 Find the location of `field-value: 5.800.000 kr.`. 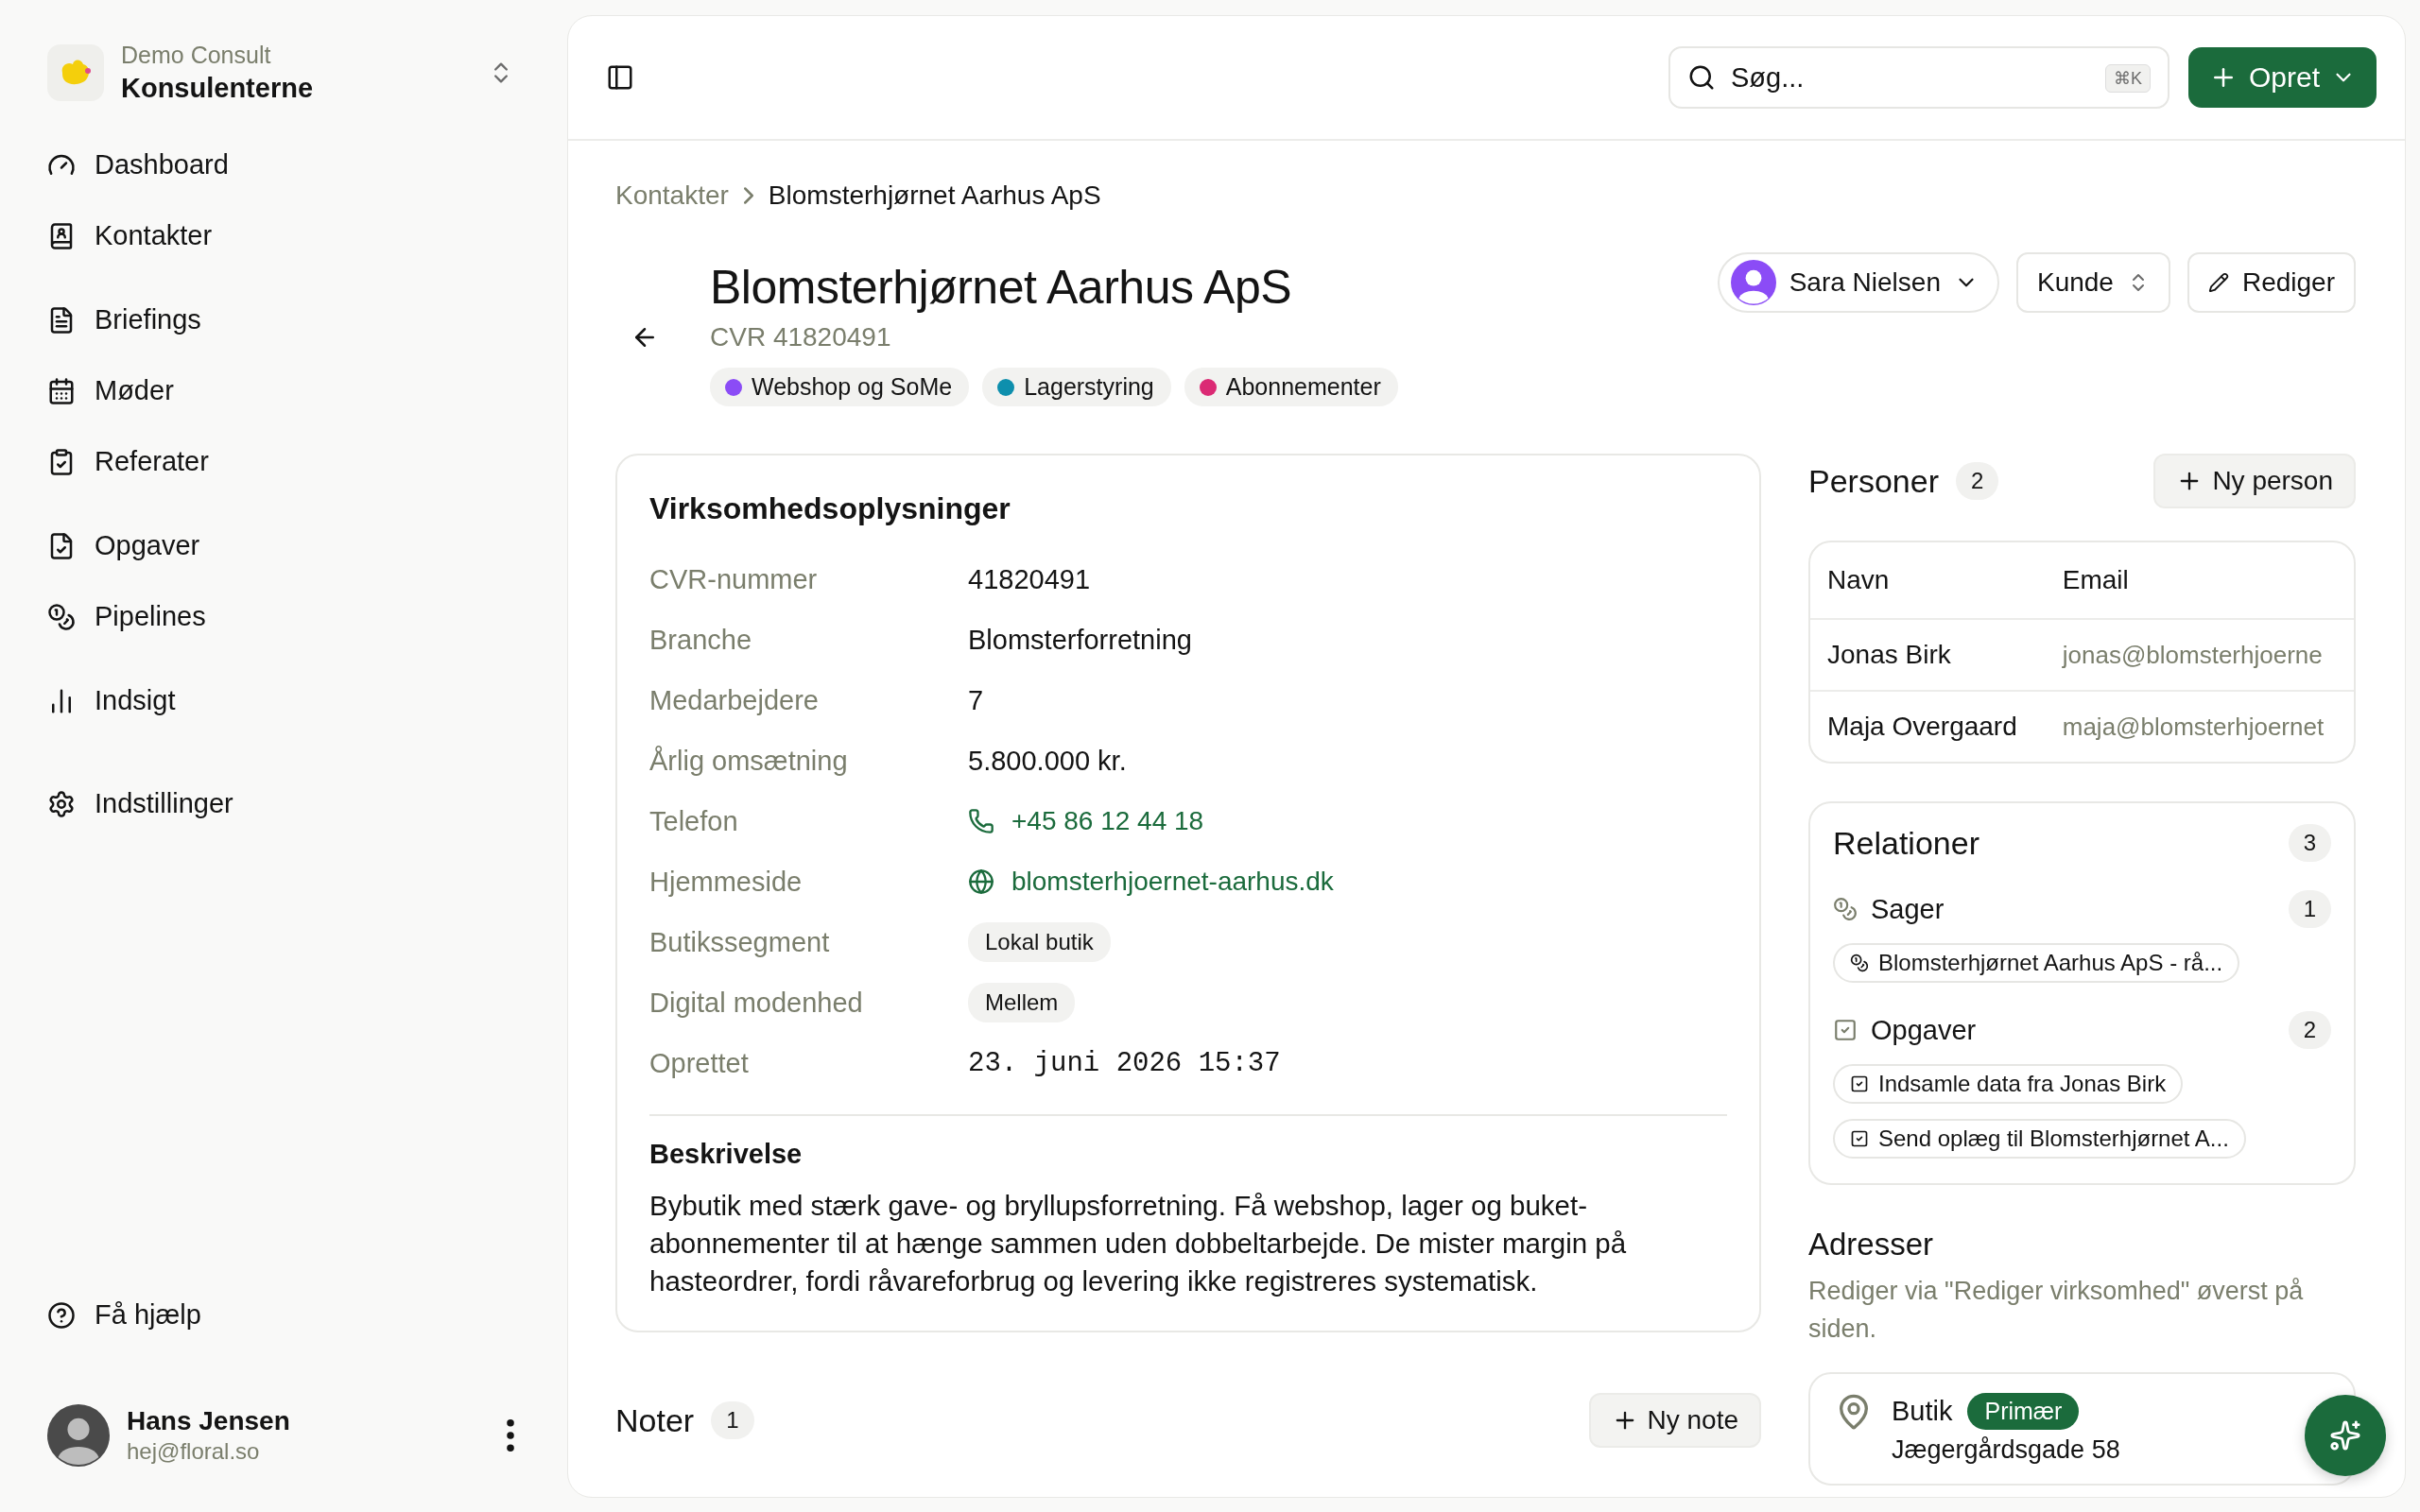

field-value: 5.800.000 kr. is located at coordinates (1047, 761).